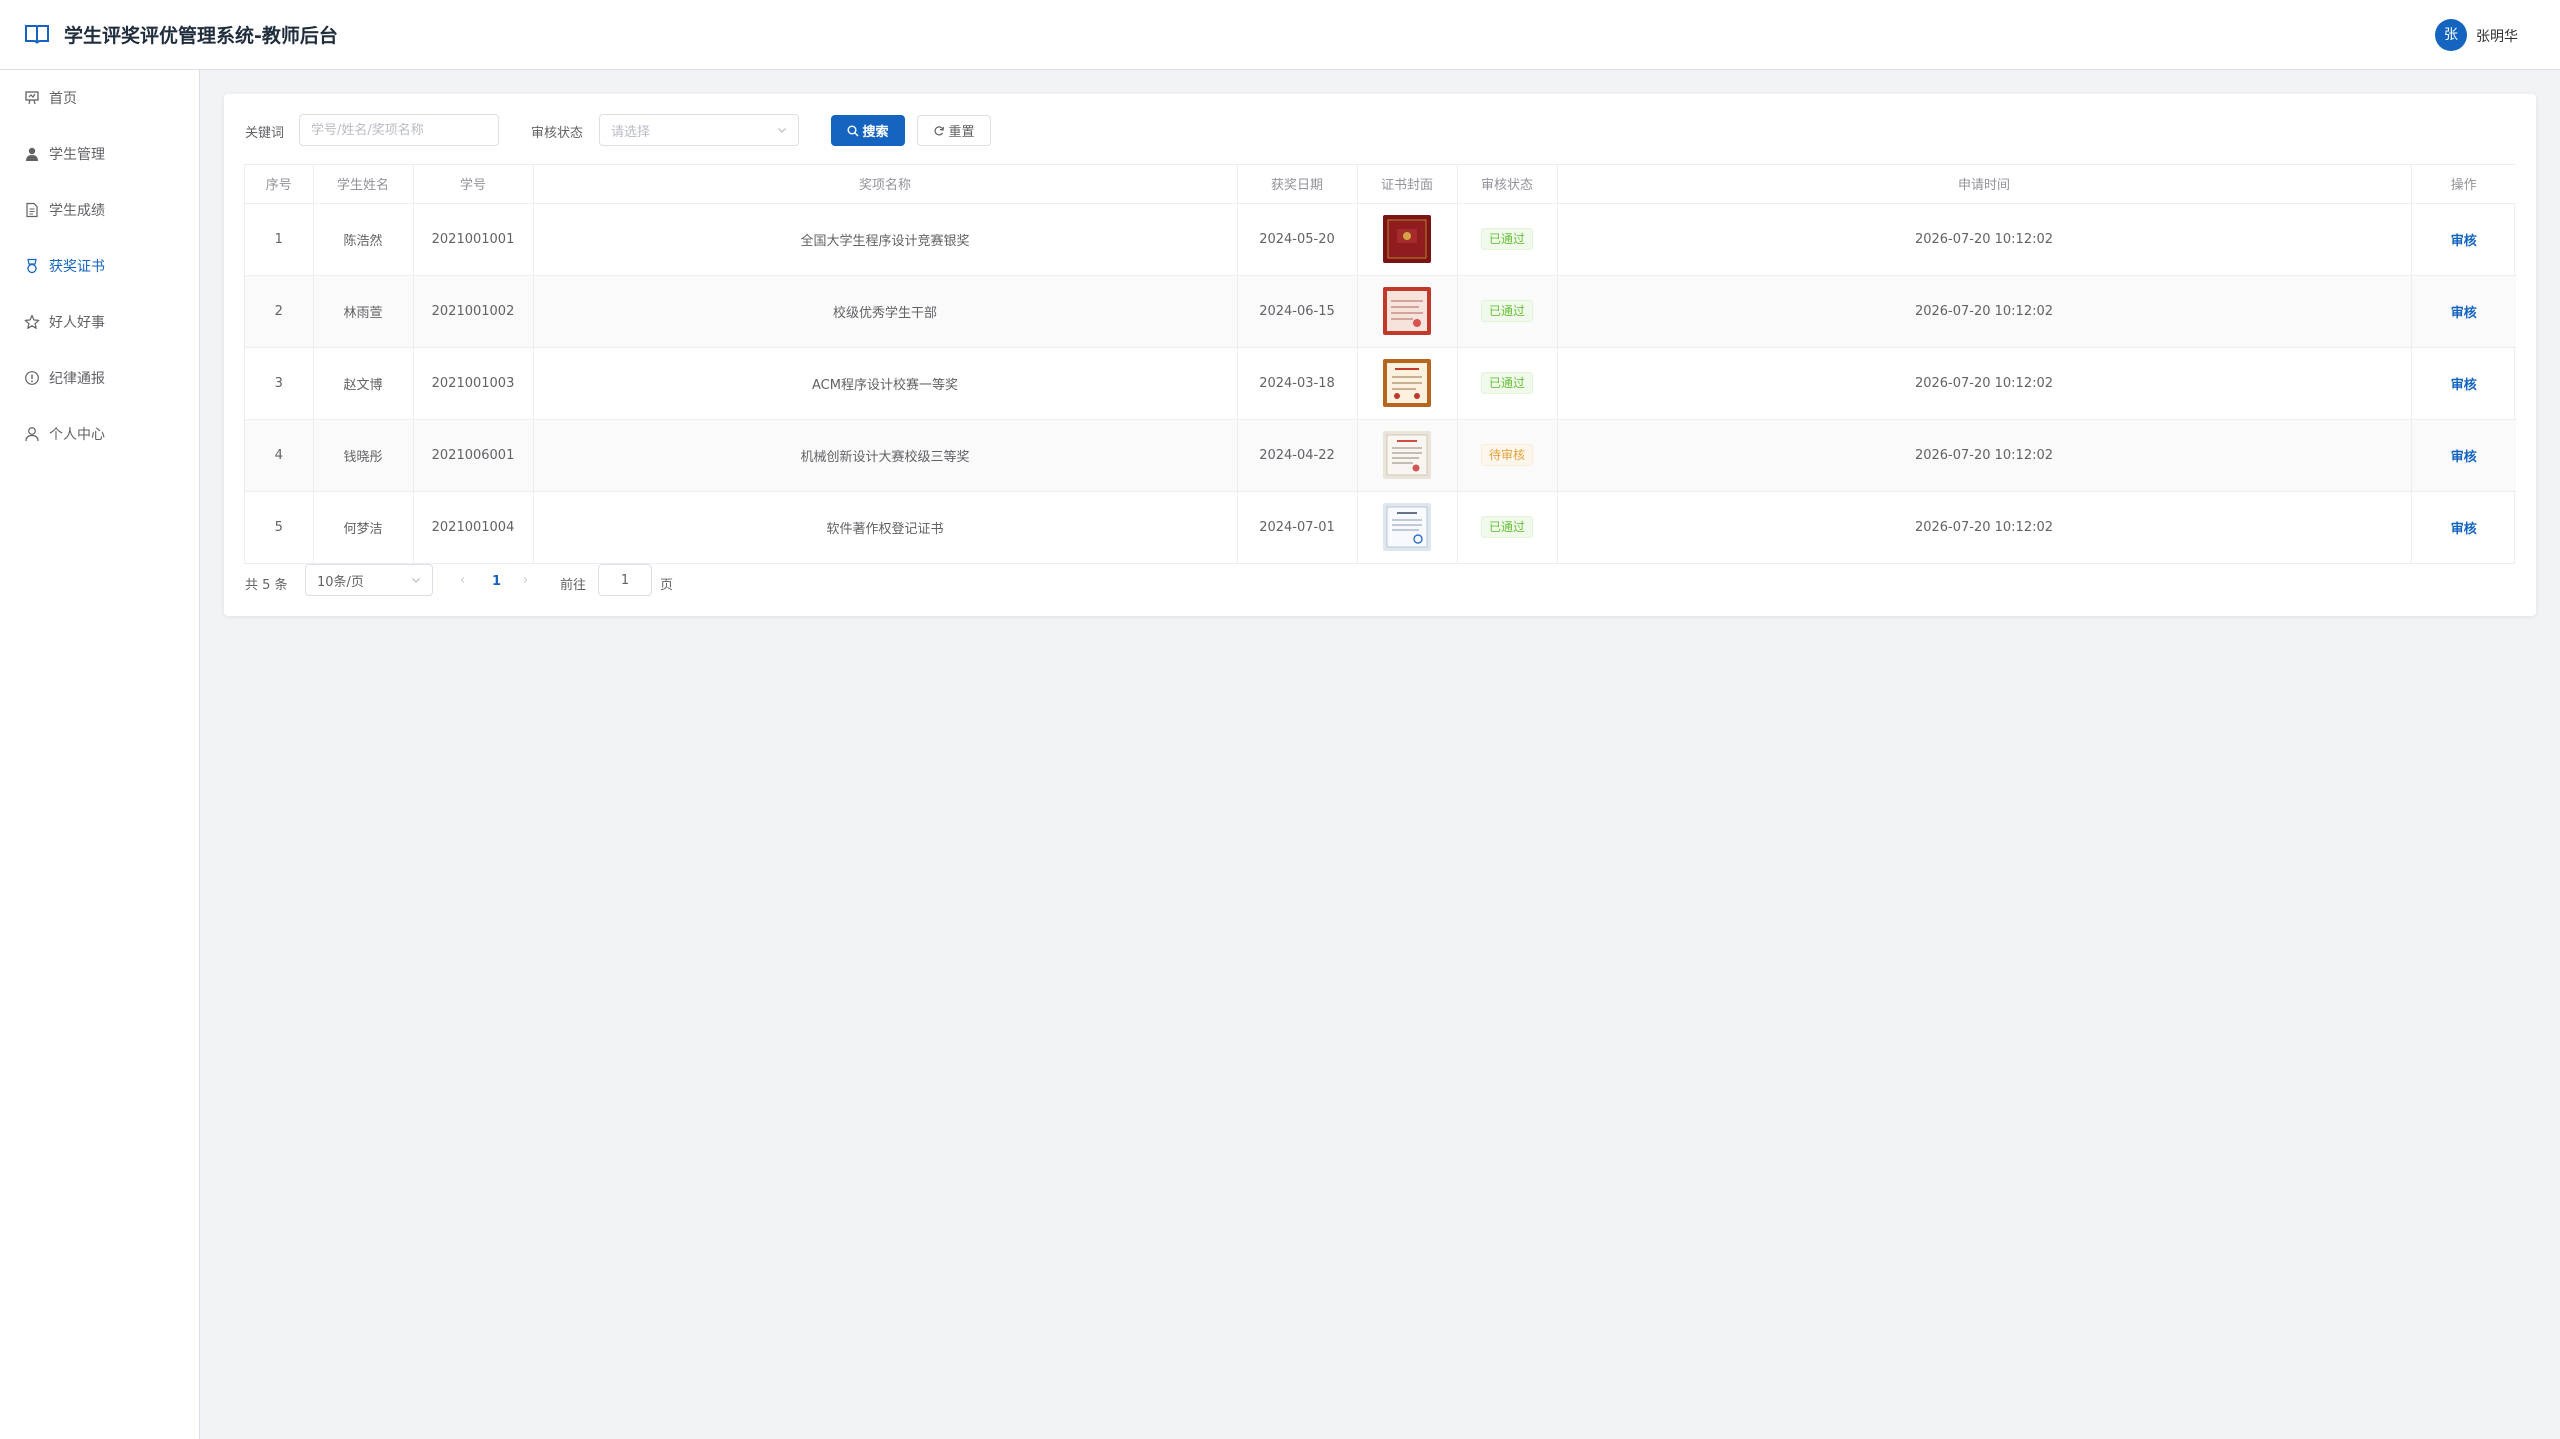 The height and width of the screenshot is (1439, 2560). I want to click on status-label: 审核状态, so click(557, 133).